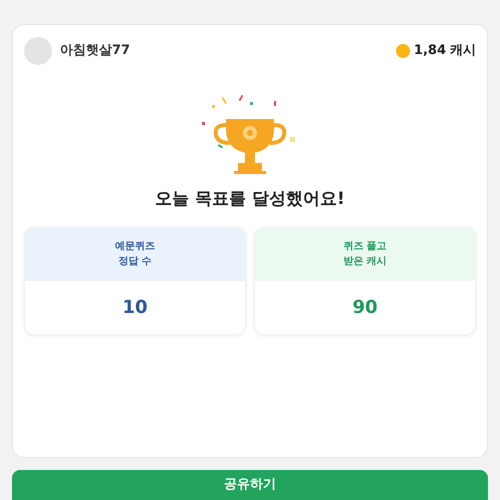  I want to click on share-button: 공유하기, so click(250, 485).